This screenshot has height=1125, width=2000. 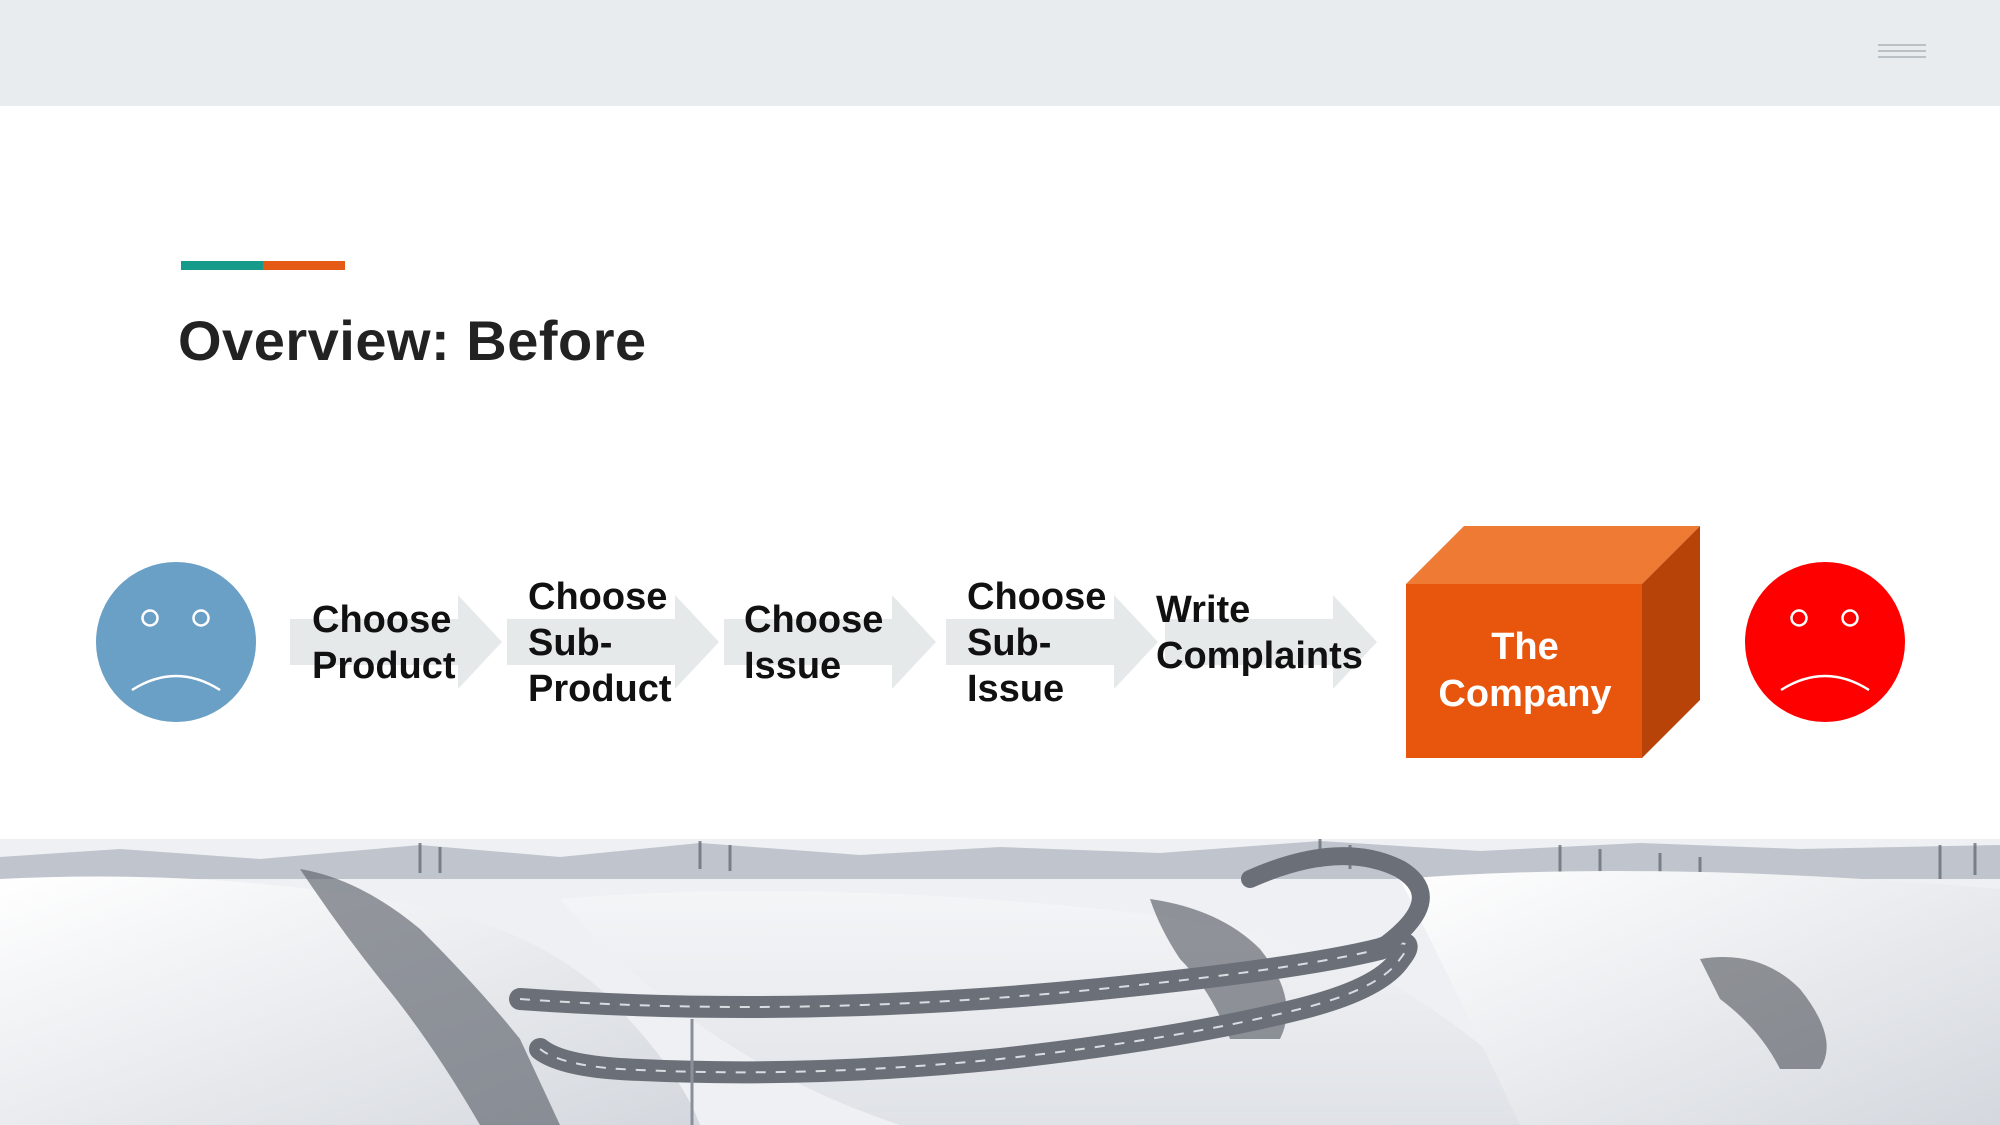 I want to click on step-label-write-complaints: Write Complaints, so click(x=1259, y=633).